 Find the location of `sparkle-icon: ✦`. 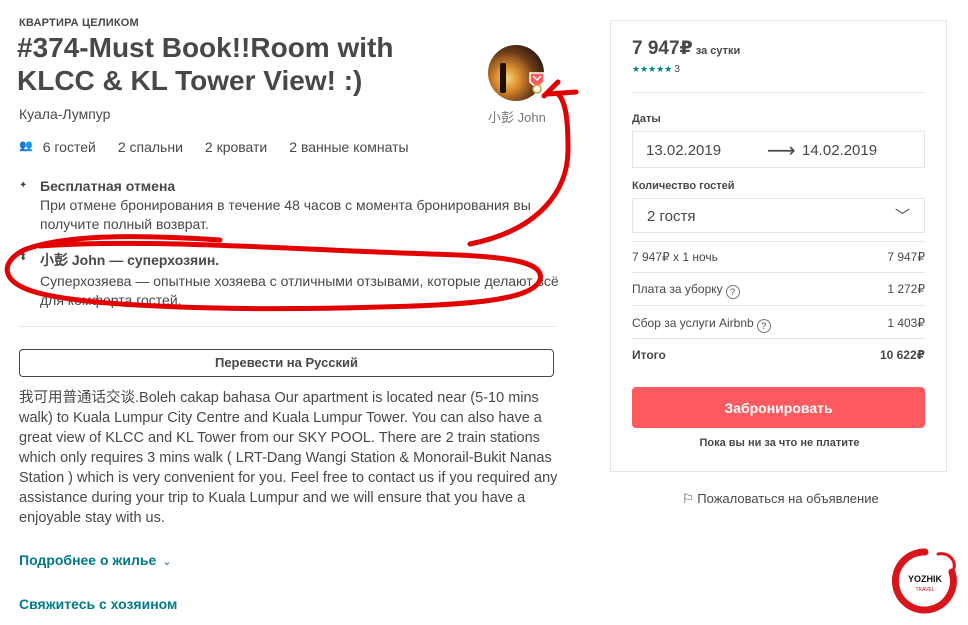

sparkle-icon: ✦ is located at coordinates (23, 185).